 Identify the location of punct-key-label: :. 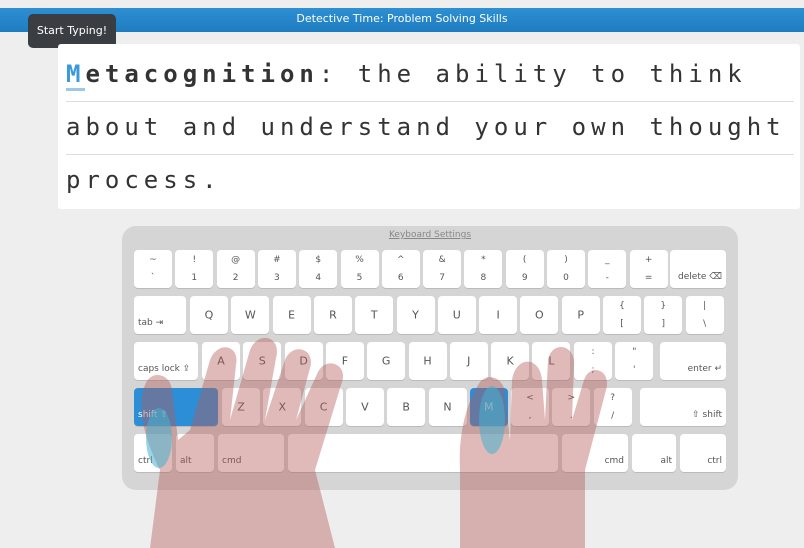
(593, 352).